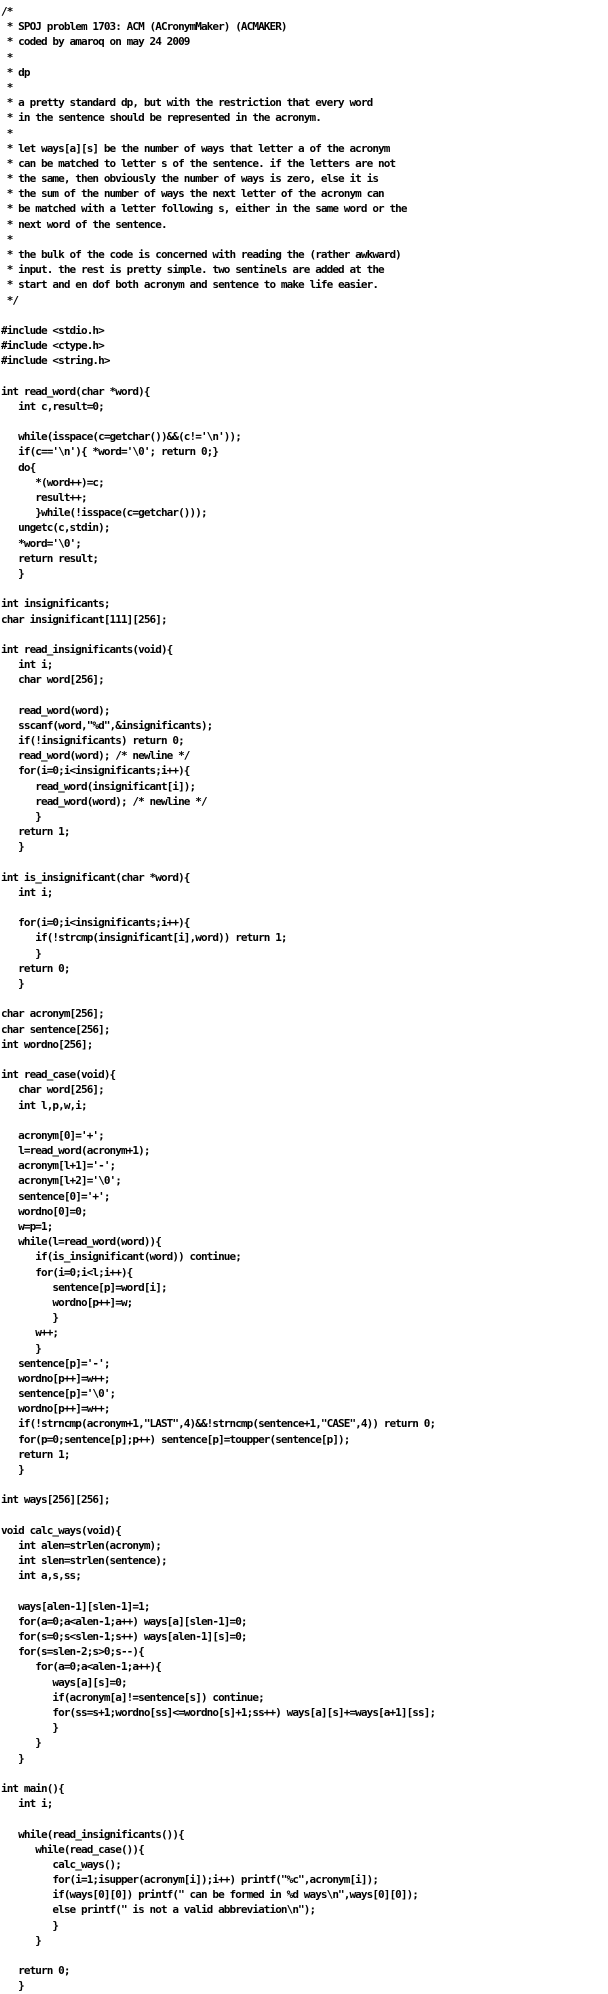 The image size is (608, 1994). I want to click on code-line: int i;, so click(27, 665).